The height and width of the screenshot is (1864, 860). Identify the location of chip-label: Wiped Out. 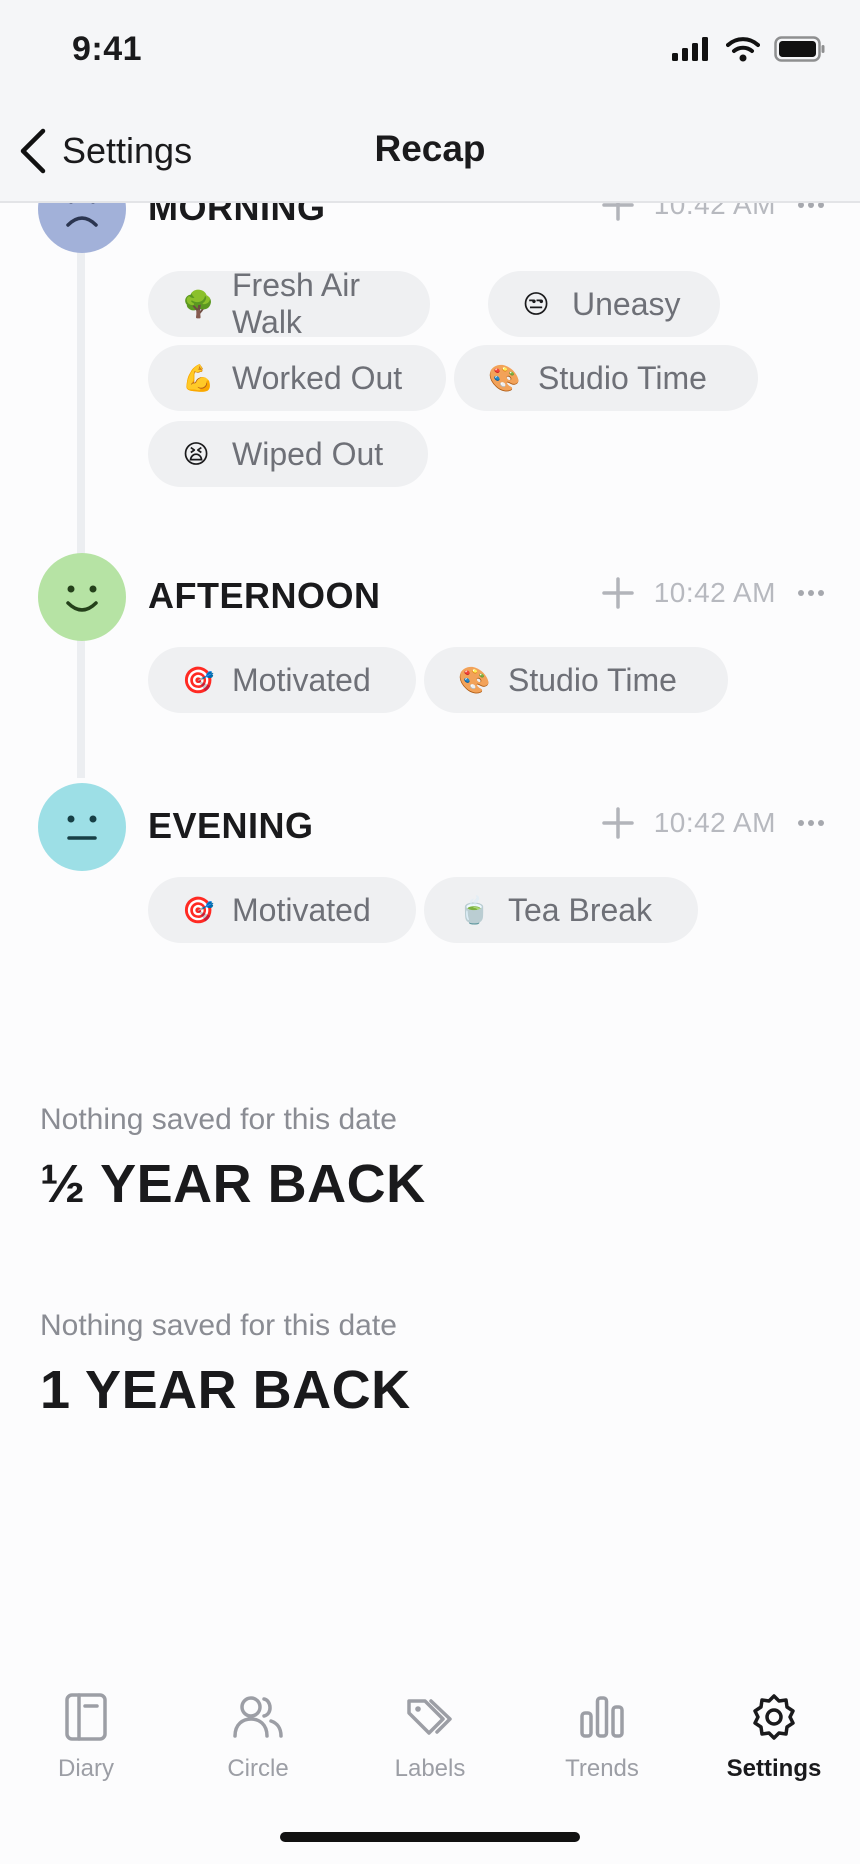
(308, 453).